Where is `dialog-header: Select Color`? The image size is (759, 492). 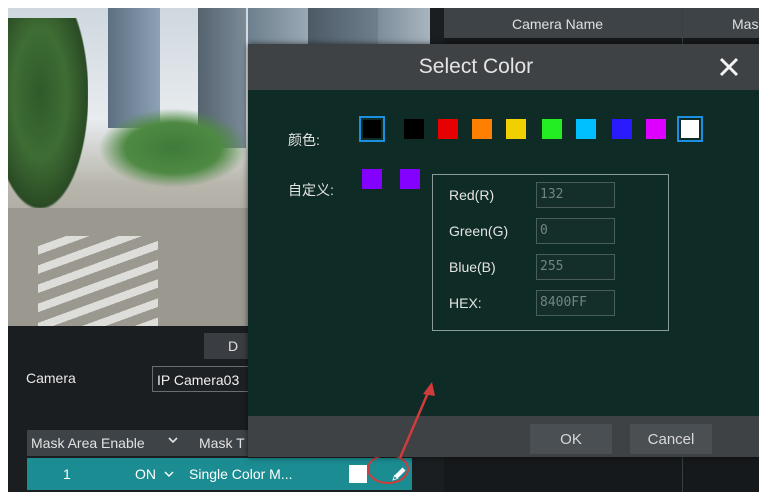 dialog-header: Select Color is located at coordinates (503, 67).